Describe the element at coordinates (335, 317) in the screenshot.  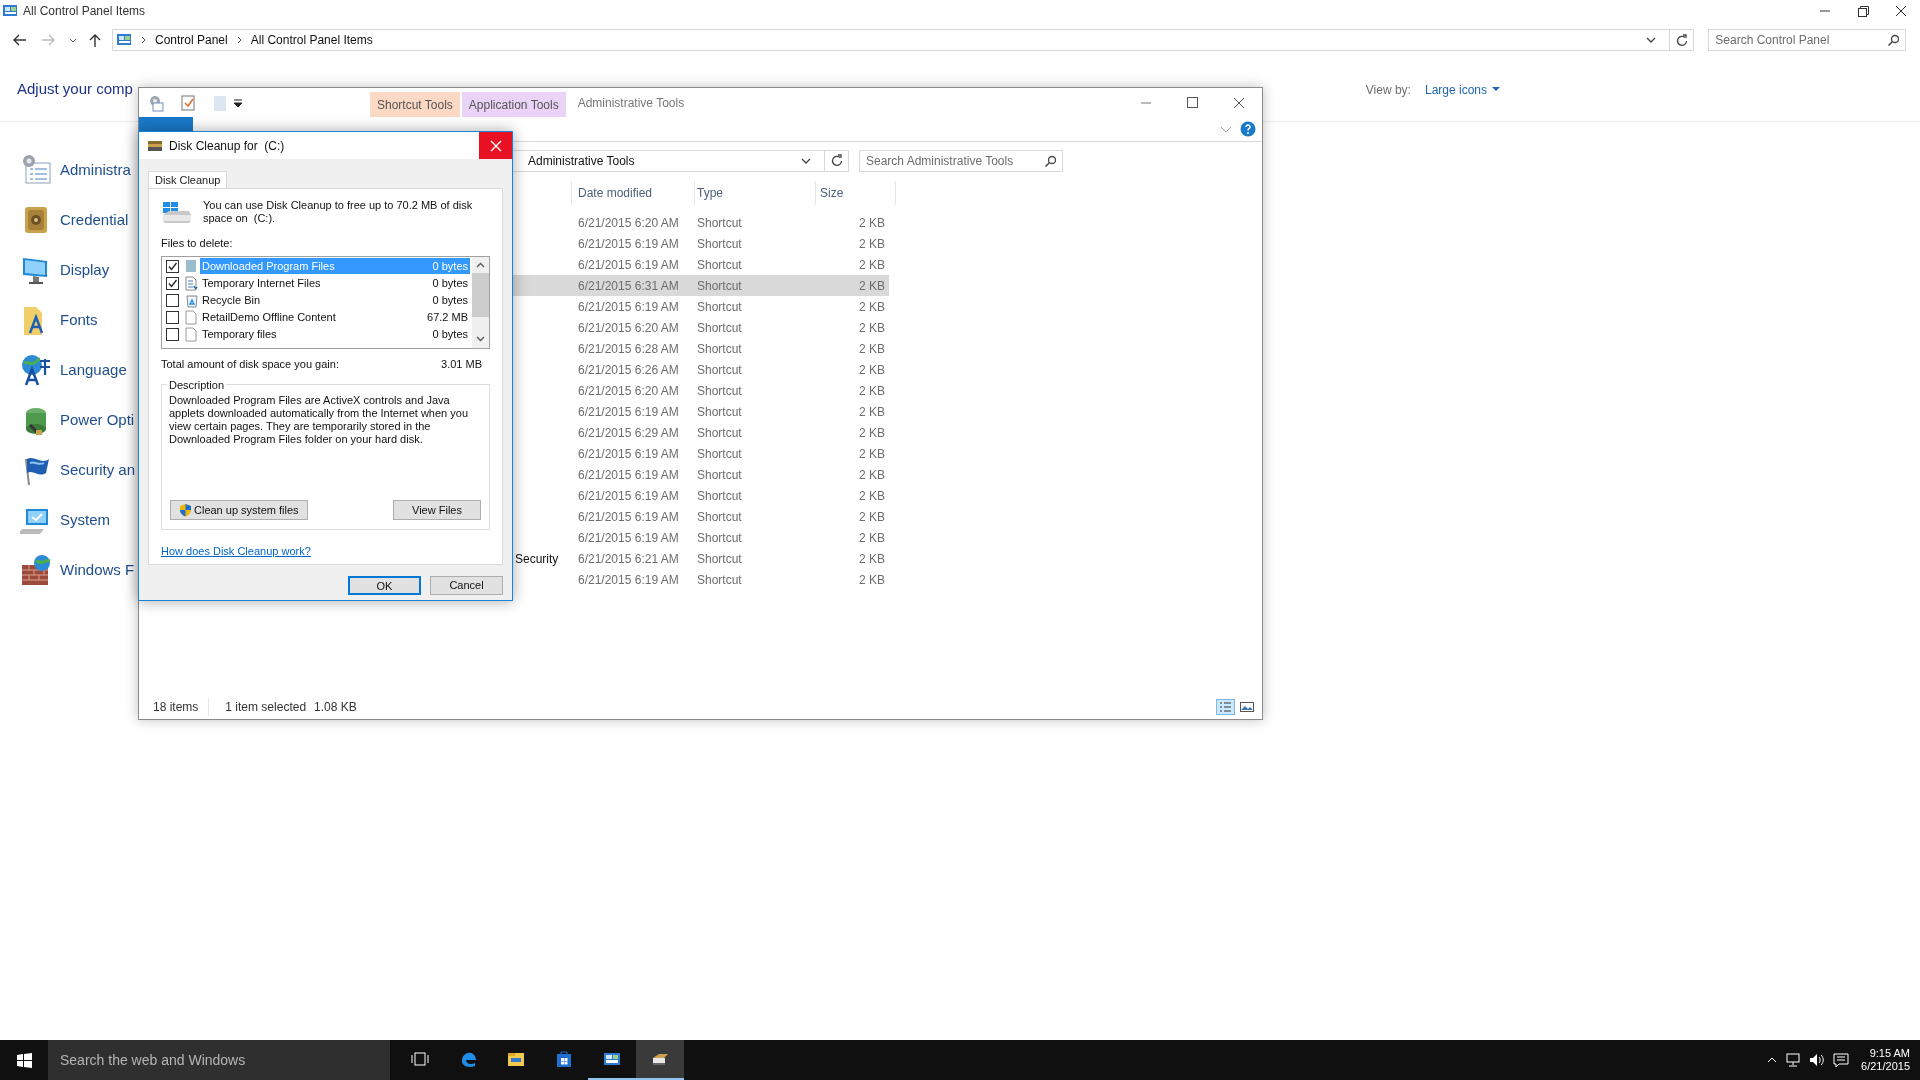
I see `file-category: RetailDemo Offline Content 67.2 MB` at that location.